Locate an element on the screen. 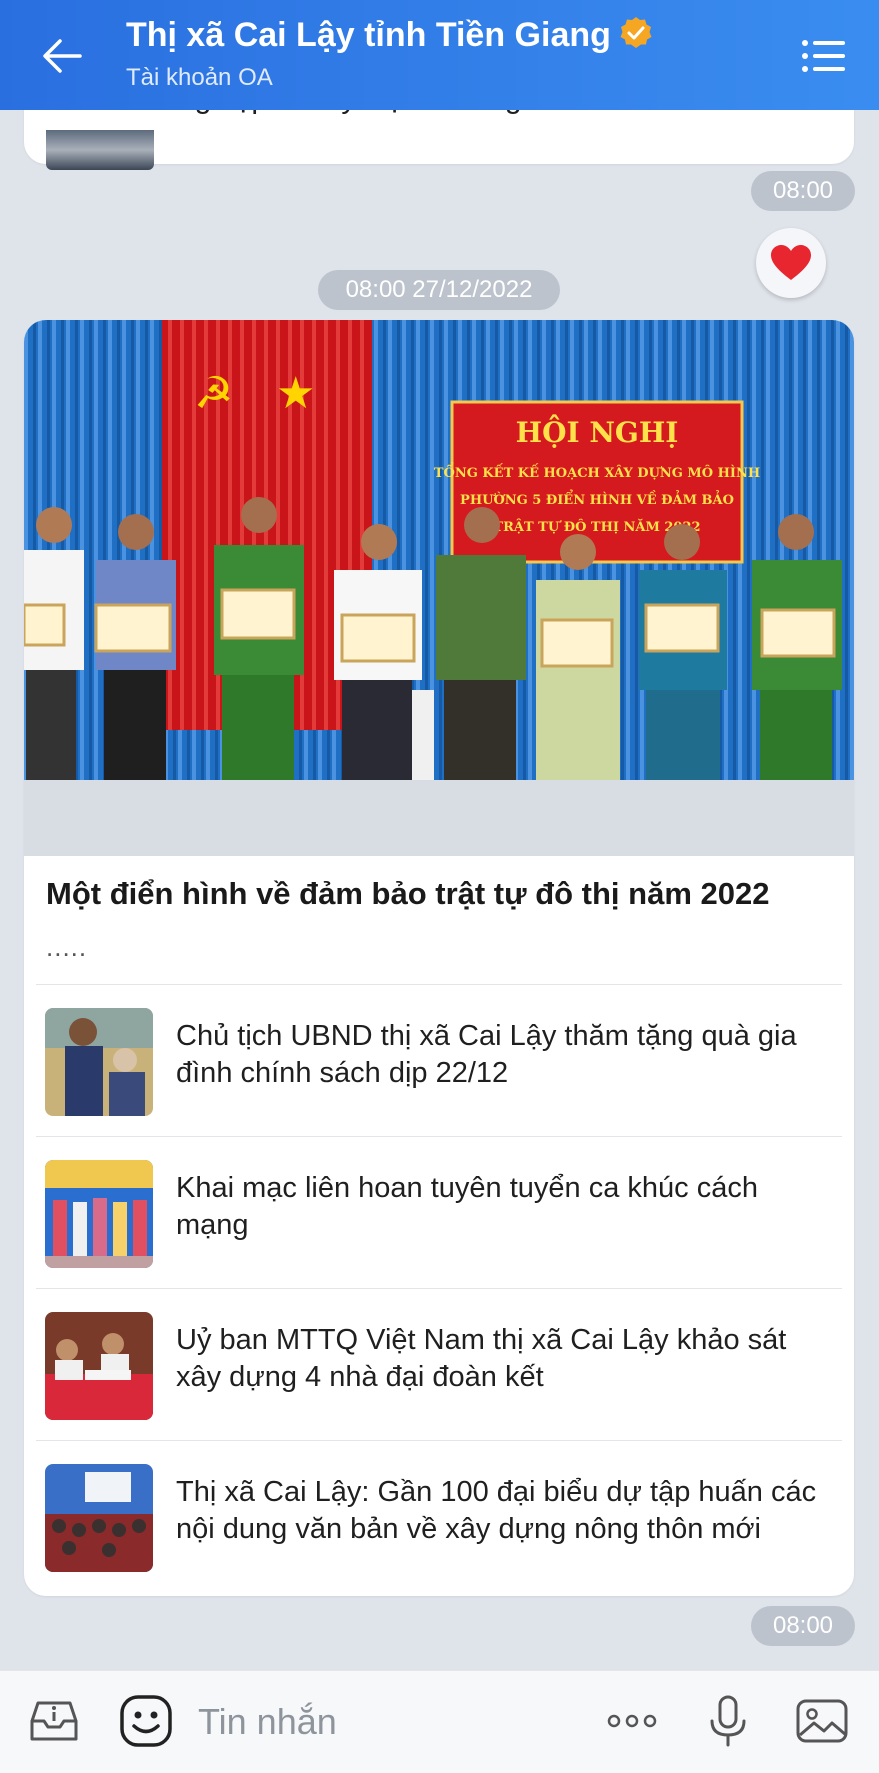  image-gallery-icon is located at coordinates (822, 1721).